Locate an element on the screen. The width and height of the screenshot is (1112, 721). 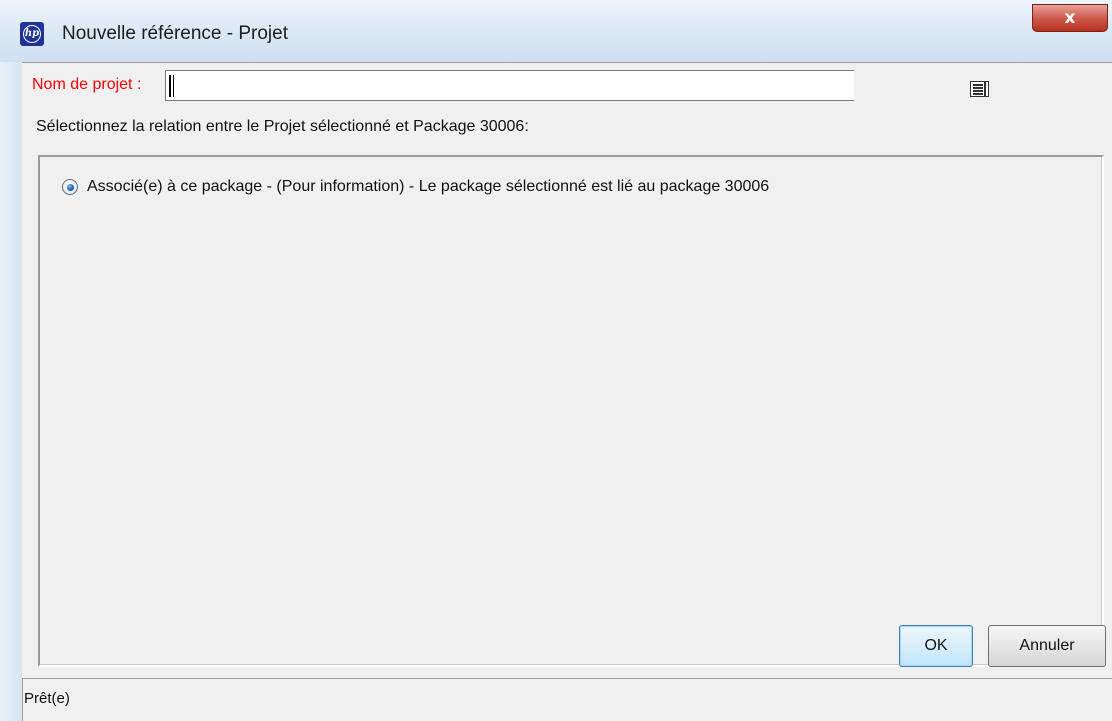
project-name-label: Nom de projet : is located at coordinates (87, 84).